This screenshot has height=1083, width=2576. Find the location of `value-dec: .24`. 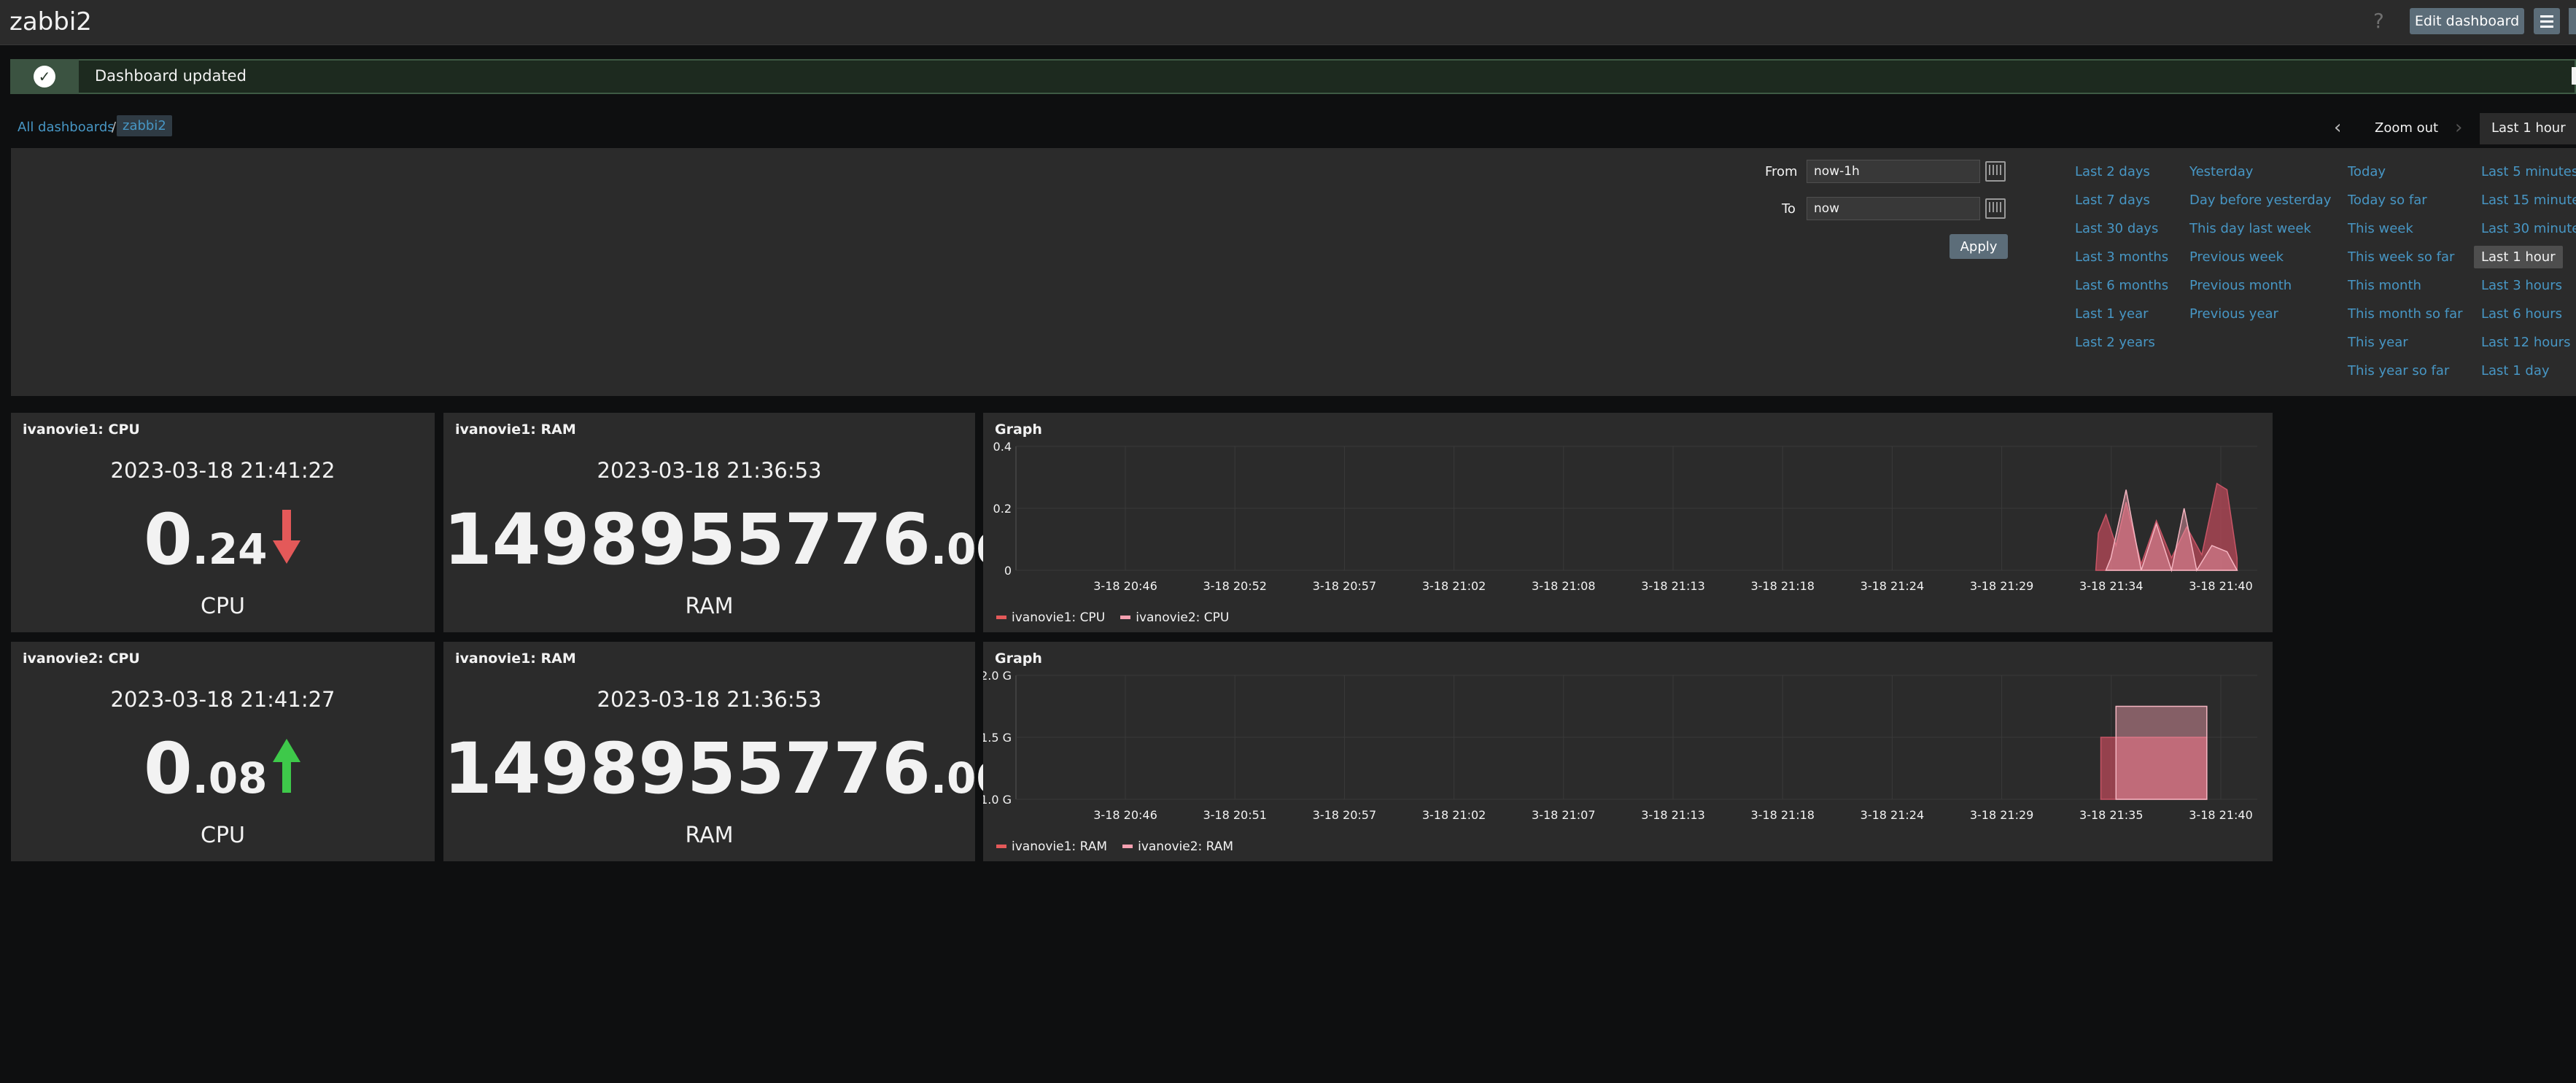

value-dec: .24 is located at coordinates (230, 549).